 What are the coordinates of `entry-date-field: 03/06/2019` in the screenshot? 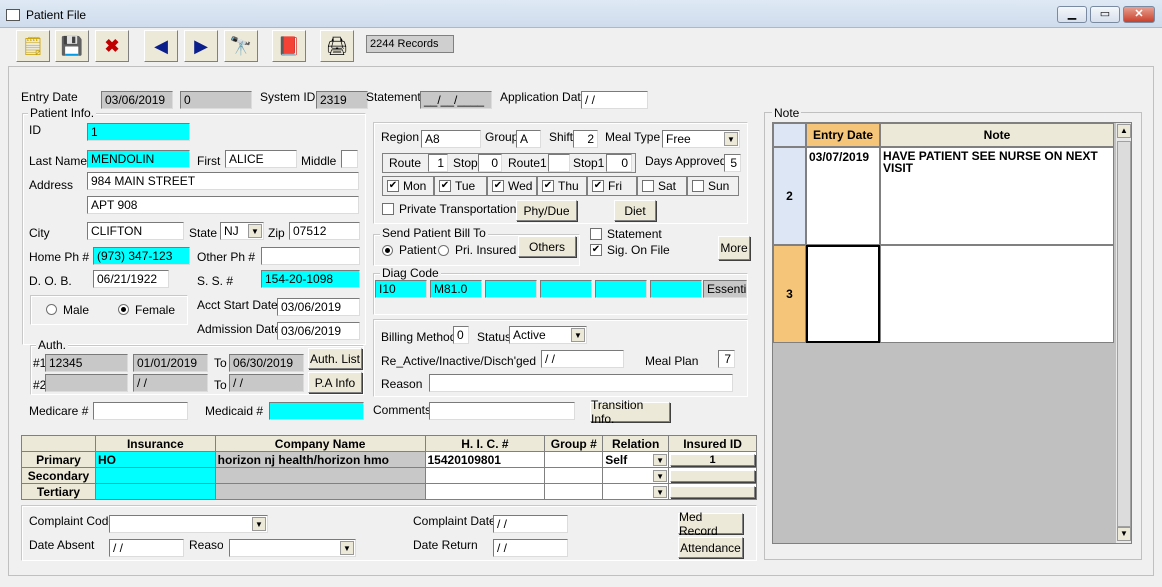 It's located at (137, 100).